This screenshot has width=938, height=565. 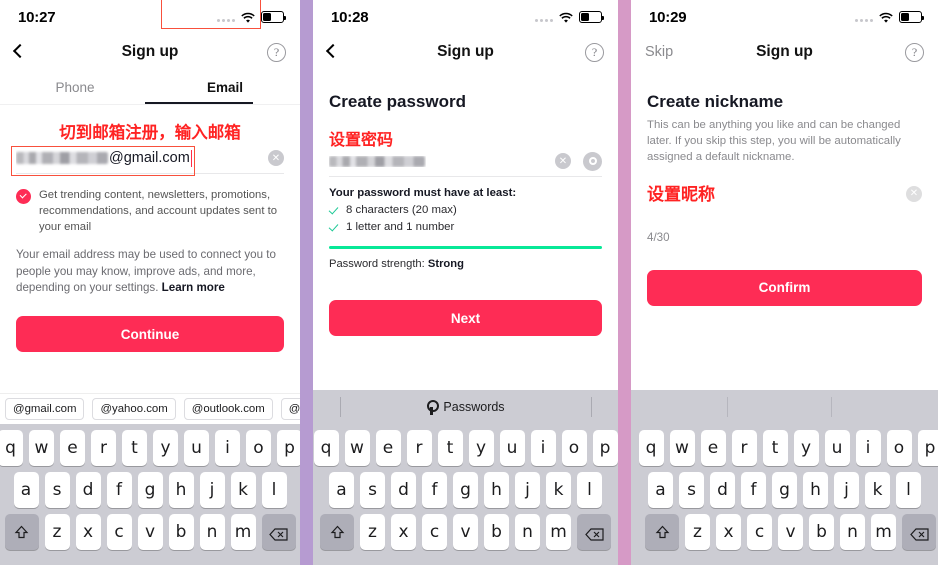 I want to click on nickname-input-row: 设置昵称 ✕, so click(x=784, y=185).